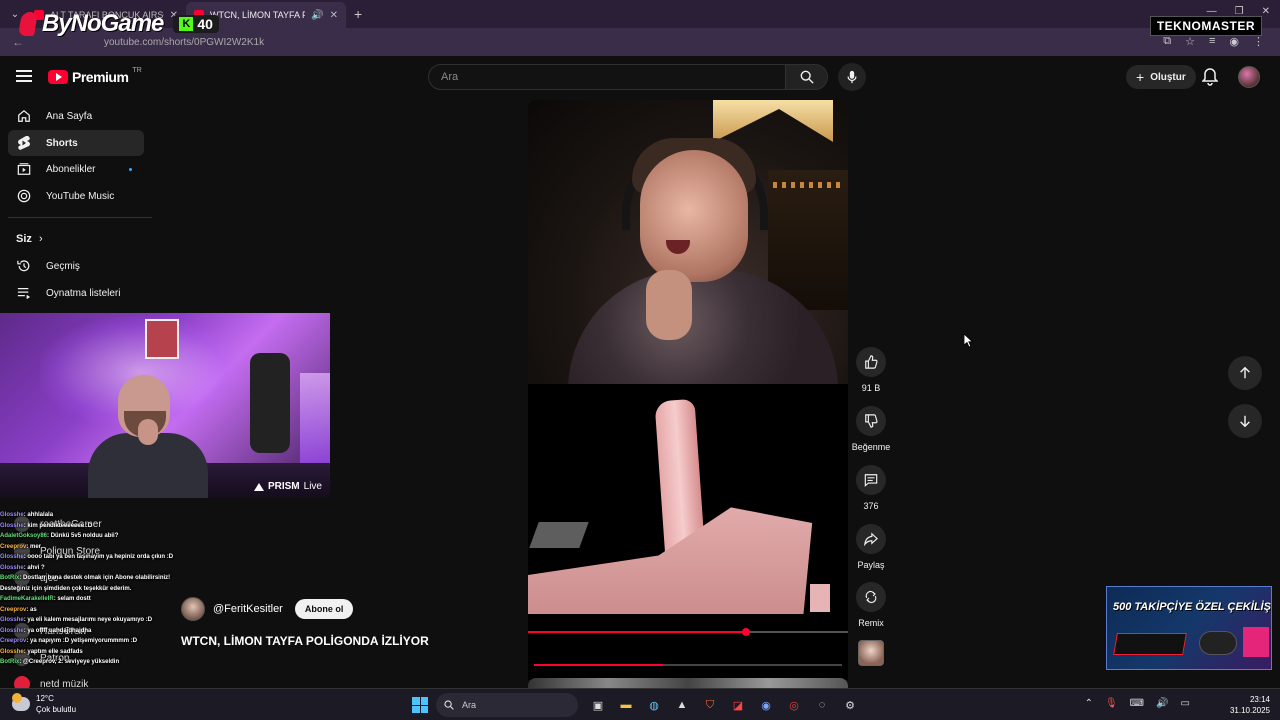 The height and width of the screenshot is (720, 1280). What do you see at coordinates (76, 143) in the screenshot?
I see `sidebar-item-shorts: Shorts` at bounding box center [76, 143].